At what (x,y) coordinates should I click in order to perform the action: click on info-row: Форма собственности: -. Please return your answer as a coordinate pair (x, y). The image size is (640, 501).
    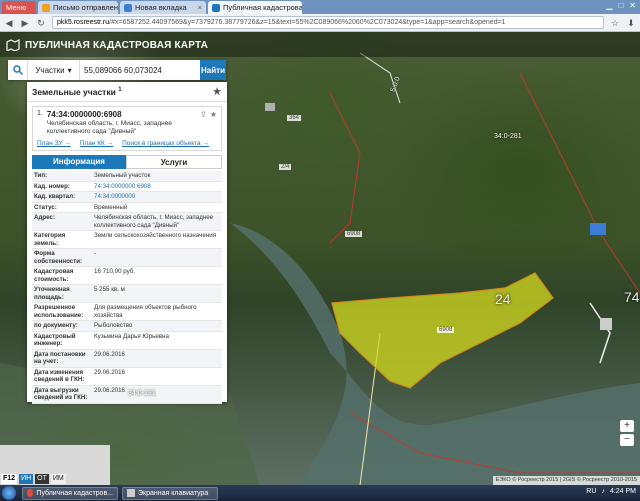
    Looking at the image, I should click on (127, 258).